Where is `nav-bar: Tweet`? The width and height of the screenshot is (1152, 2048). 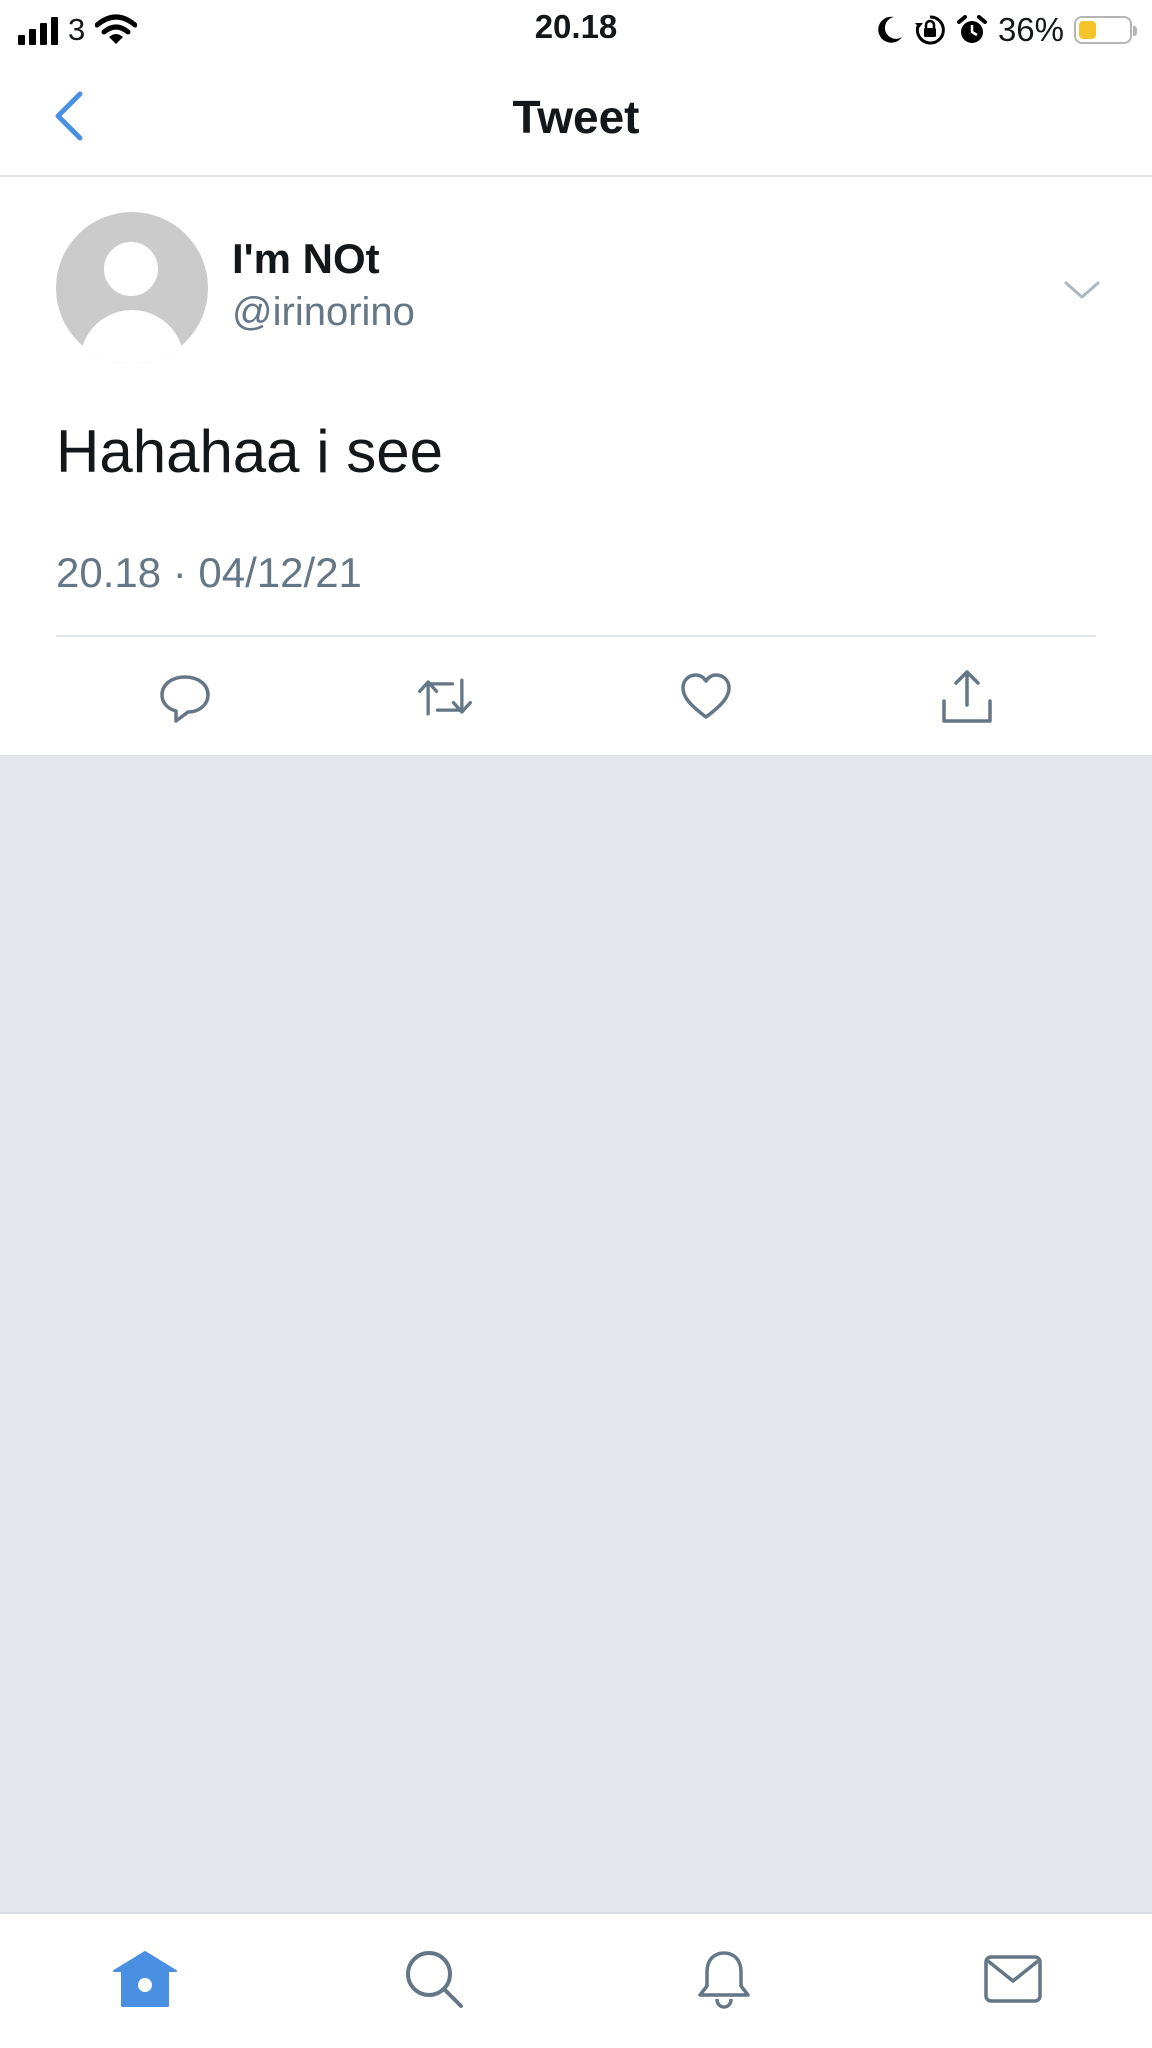 nav-bar: Tweet is located at coordinates (576, 119).